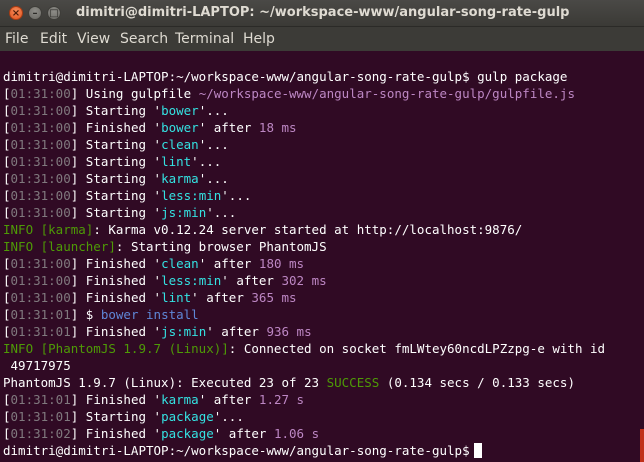 The image size is (644, 462). What do you see at coordinates (317, 314) in the screenshot?
I see `terminal-line: [01:31:01] $ bower install` at bounding box center [317, 314].